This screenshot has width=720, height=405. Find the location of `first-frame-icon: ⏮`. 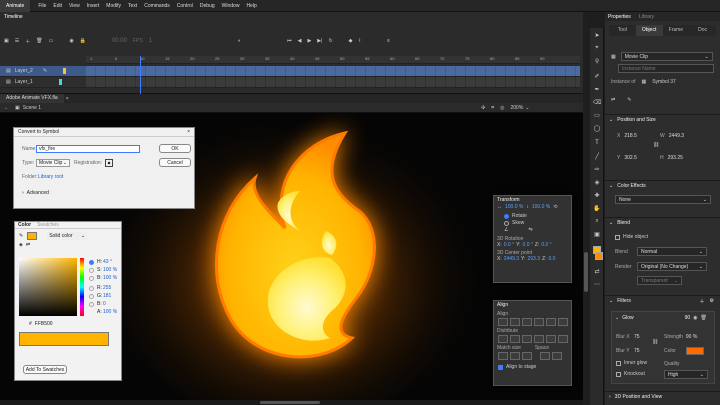

first-frame-icon: ⏮ is located at coordinates (289, 41).